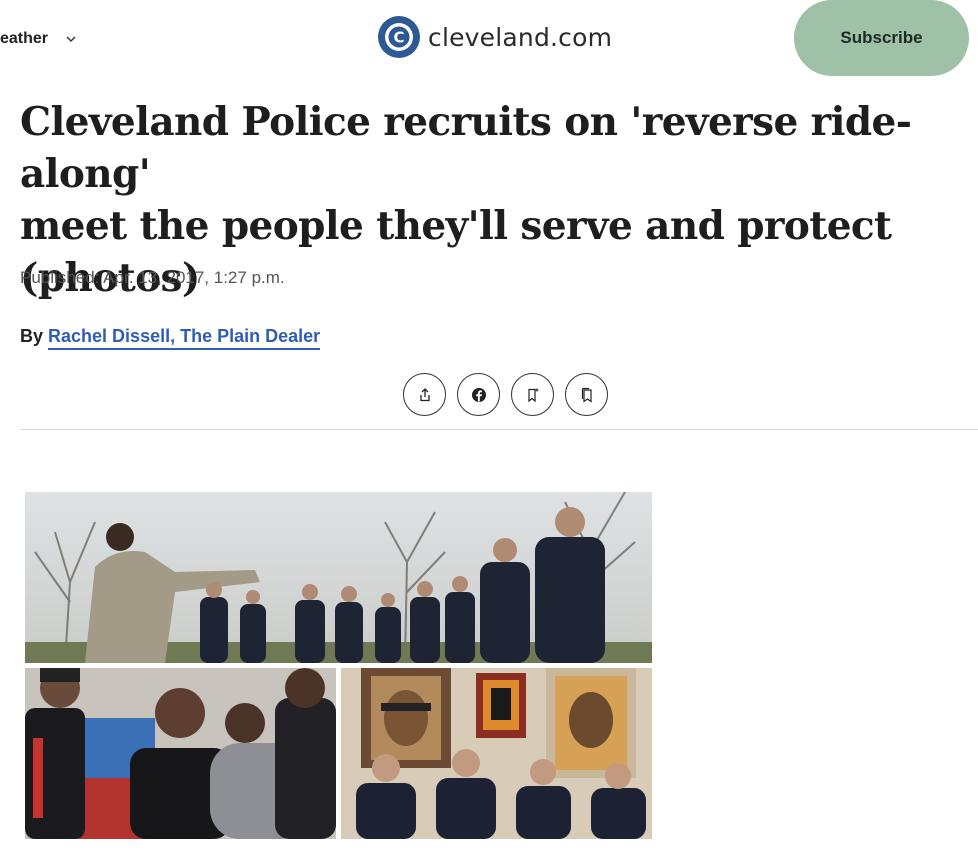 This screenshot has height=856, width=978. I want to click on byline: By Rachel Dissell, The Plain Dealer, so click(170, 338).